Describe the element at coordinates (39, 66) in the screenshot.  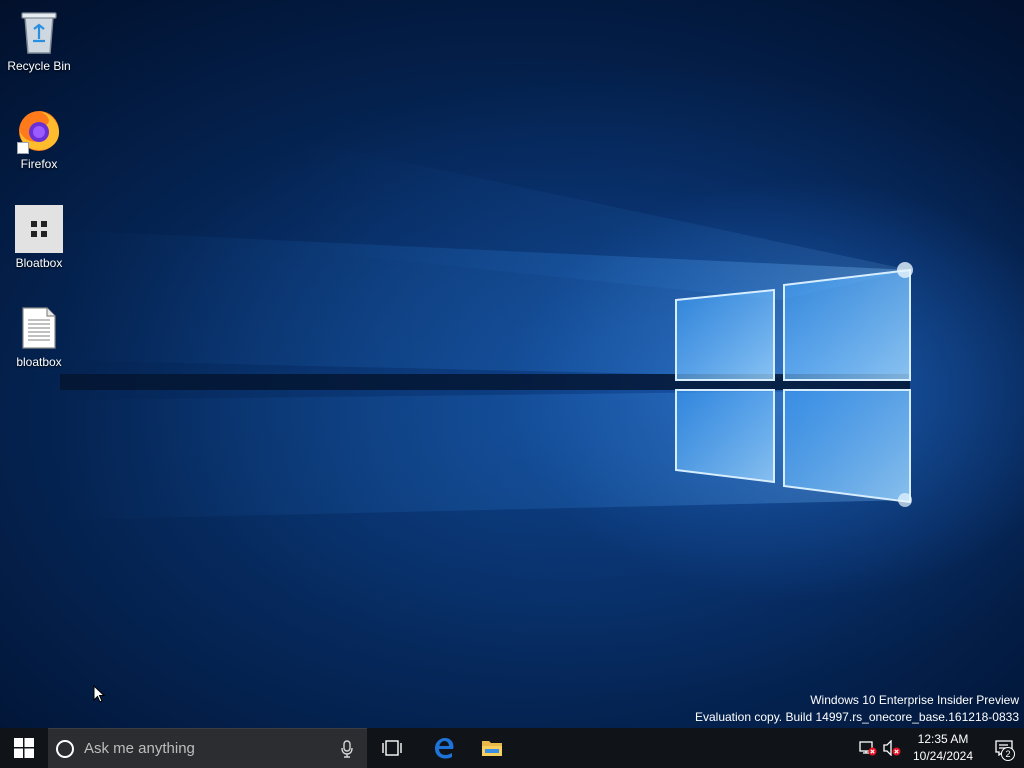
I see `desktop-icon-label: Recycle Bin` at that location.